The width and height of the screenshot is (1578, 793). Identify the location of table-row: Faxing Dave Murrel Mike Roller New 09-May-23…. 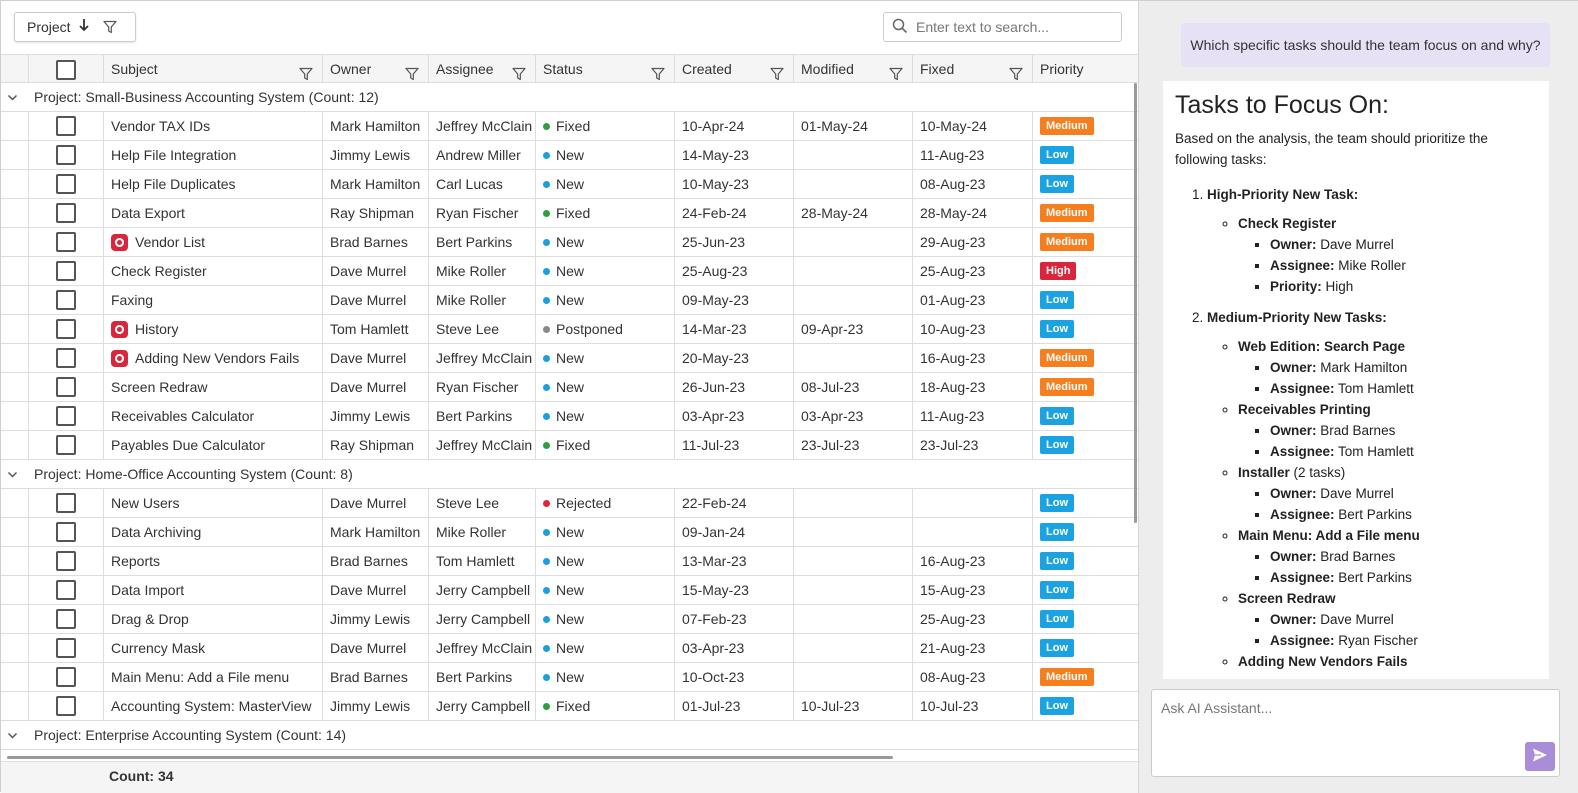
(569, 300).